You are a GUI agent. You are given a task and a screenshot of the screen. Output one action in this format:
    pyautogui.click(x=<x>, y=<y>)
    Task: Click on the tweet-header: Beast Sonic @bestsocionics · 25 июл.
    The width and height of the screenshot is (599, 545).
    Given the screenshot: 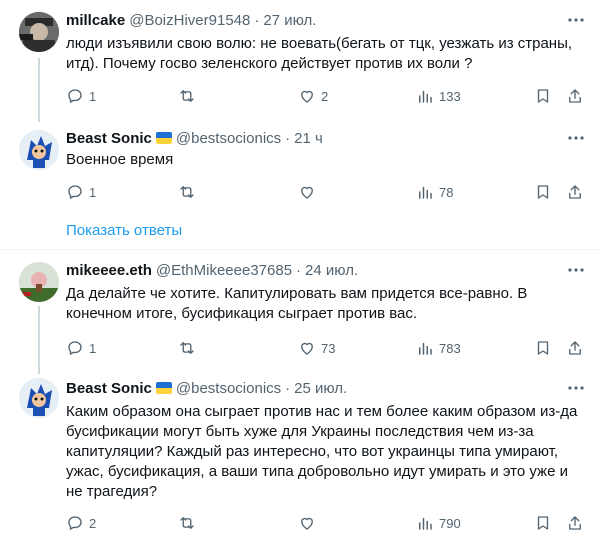 What is the action you would take?
    pyautogui.click(x=206, y=388)
    